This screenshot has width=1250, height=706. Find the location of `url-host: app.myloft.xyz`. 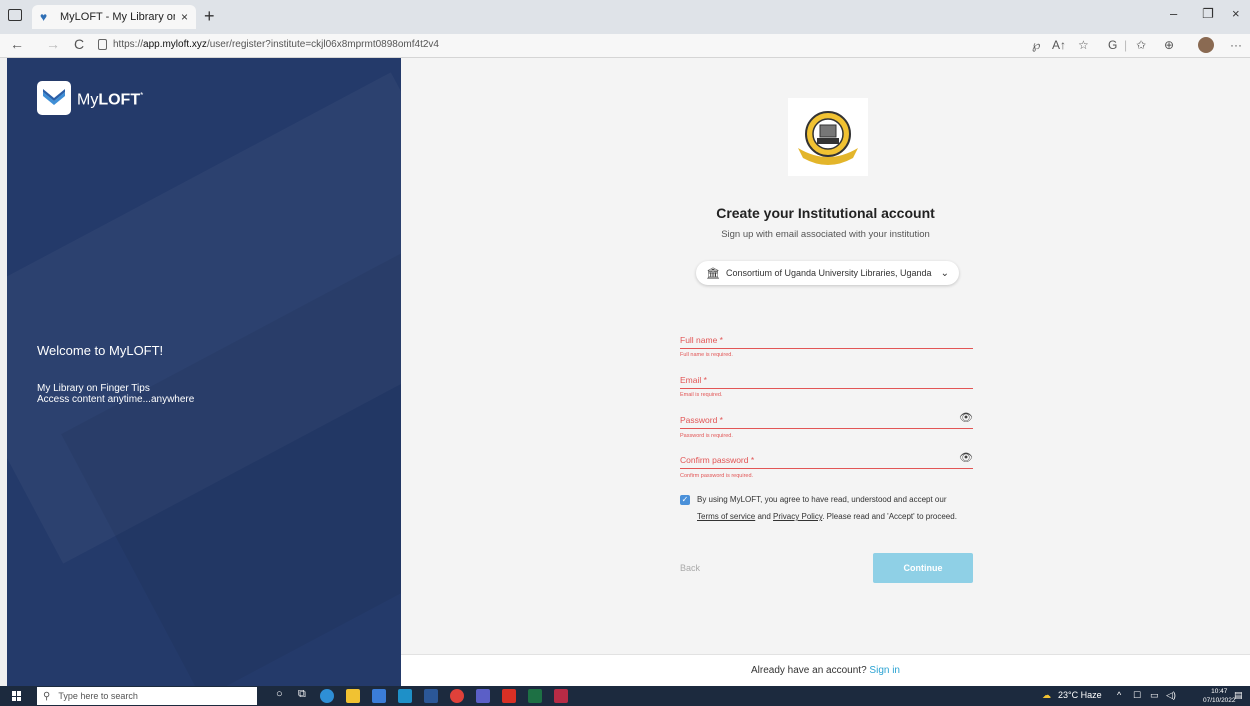

url-host: app.myloft.xyz is located at coordinates (175, 44).